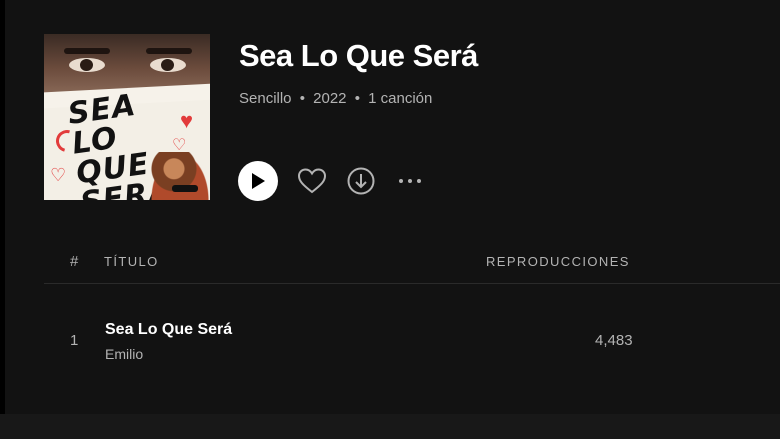 Image resolution: width=780 pixels, height=439 pixels. What do you see at coordinates (74, 261) in the screenshot?
I see `column-header-number: #` at bounding box center [74, 261].